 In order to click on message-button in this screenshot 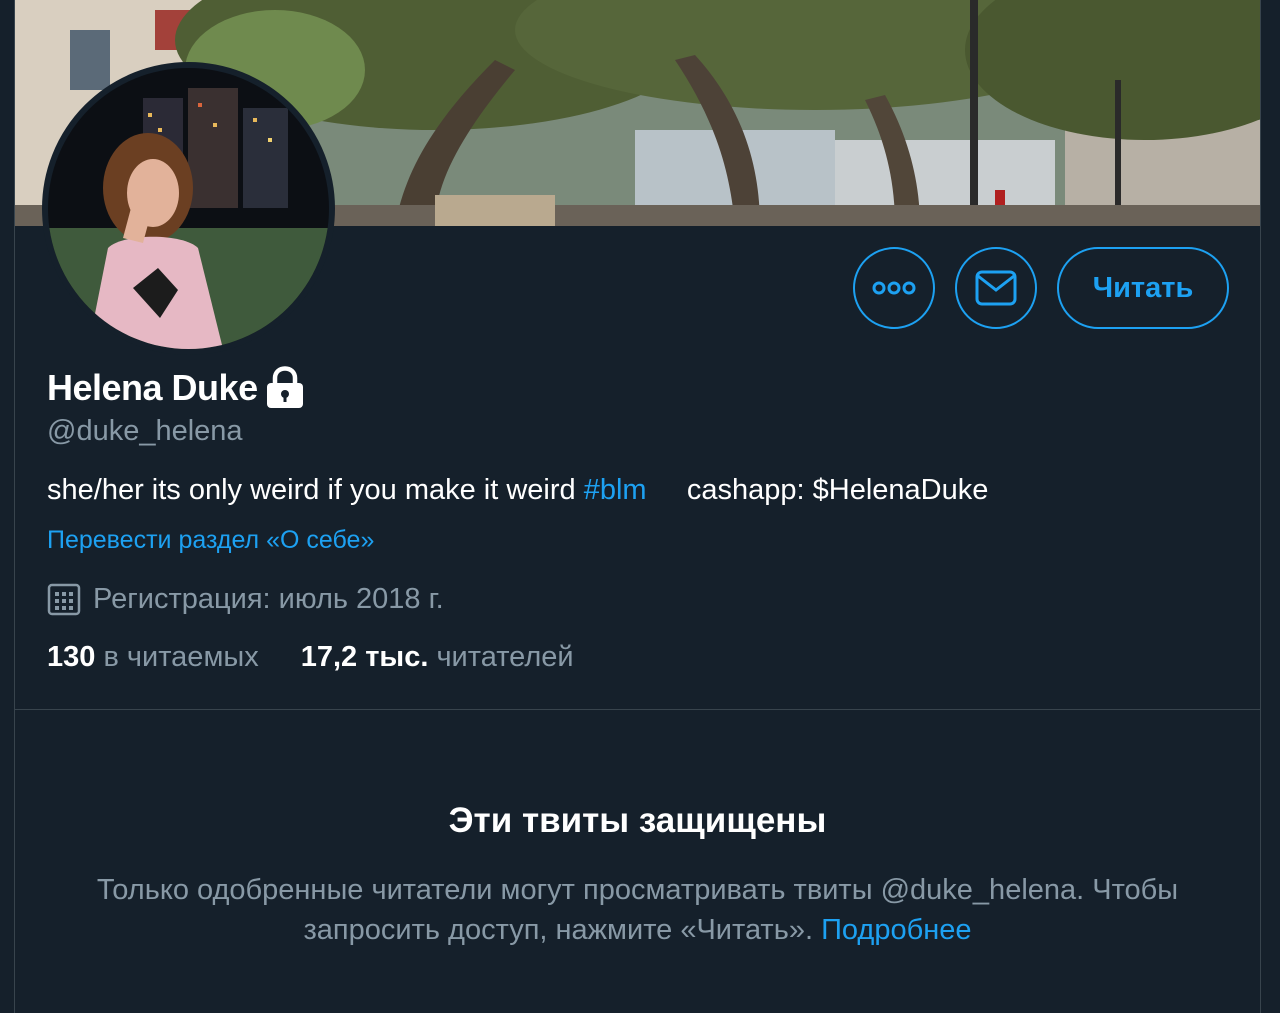, I will do `click(996, 288)`.